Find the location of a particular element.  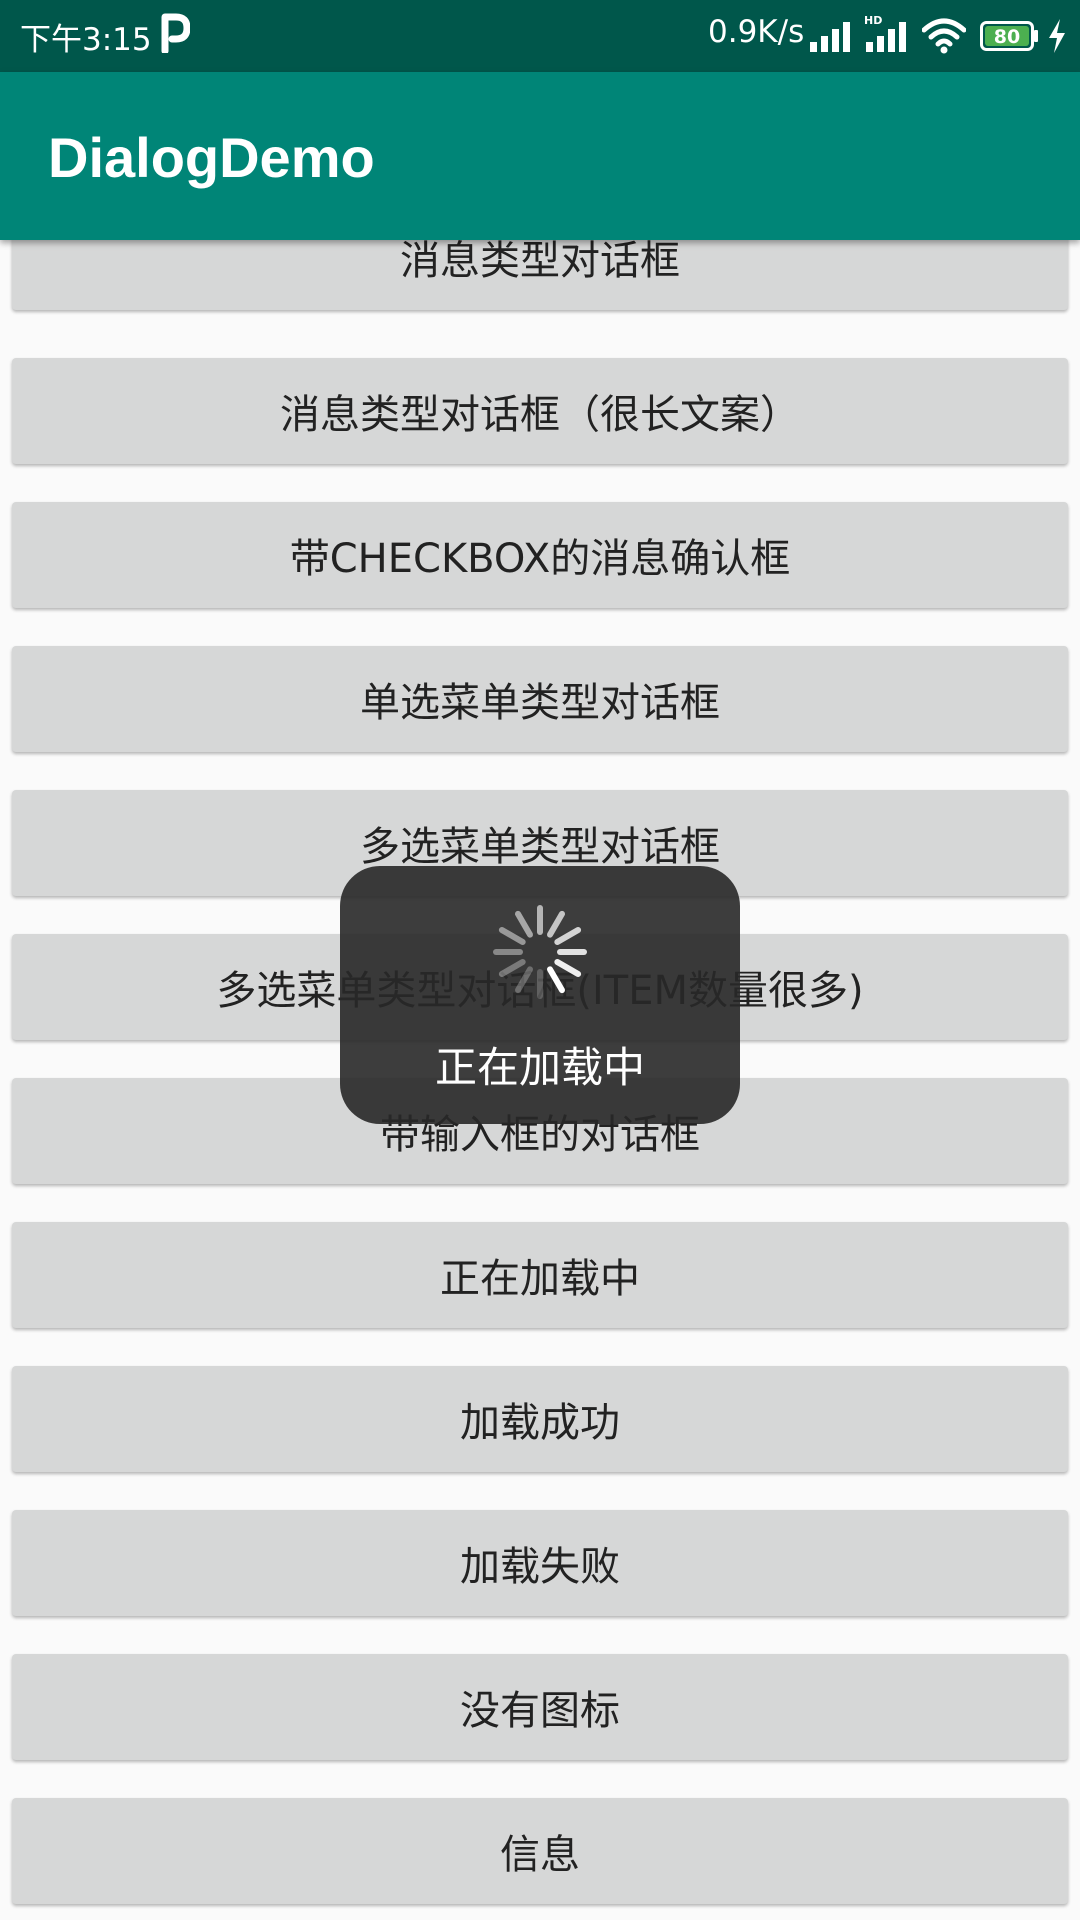

svg-text: 80 is located at coordinates (1007, 37).